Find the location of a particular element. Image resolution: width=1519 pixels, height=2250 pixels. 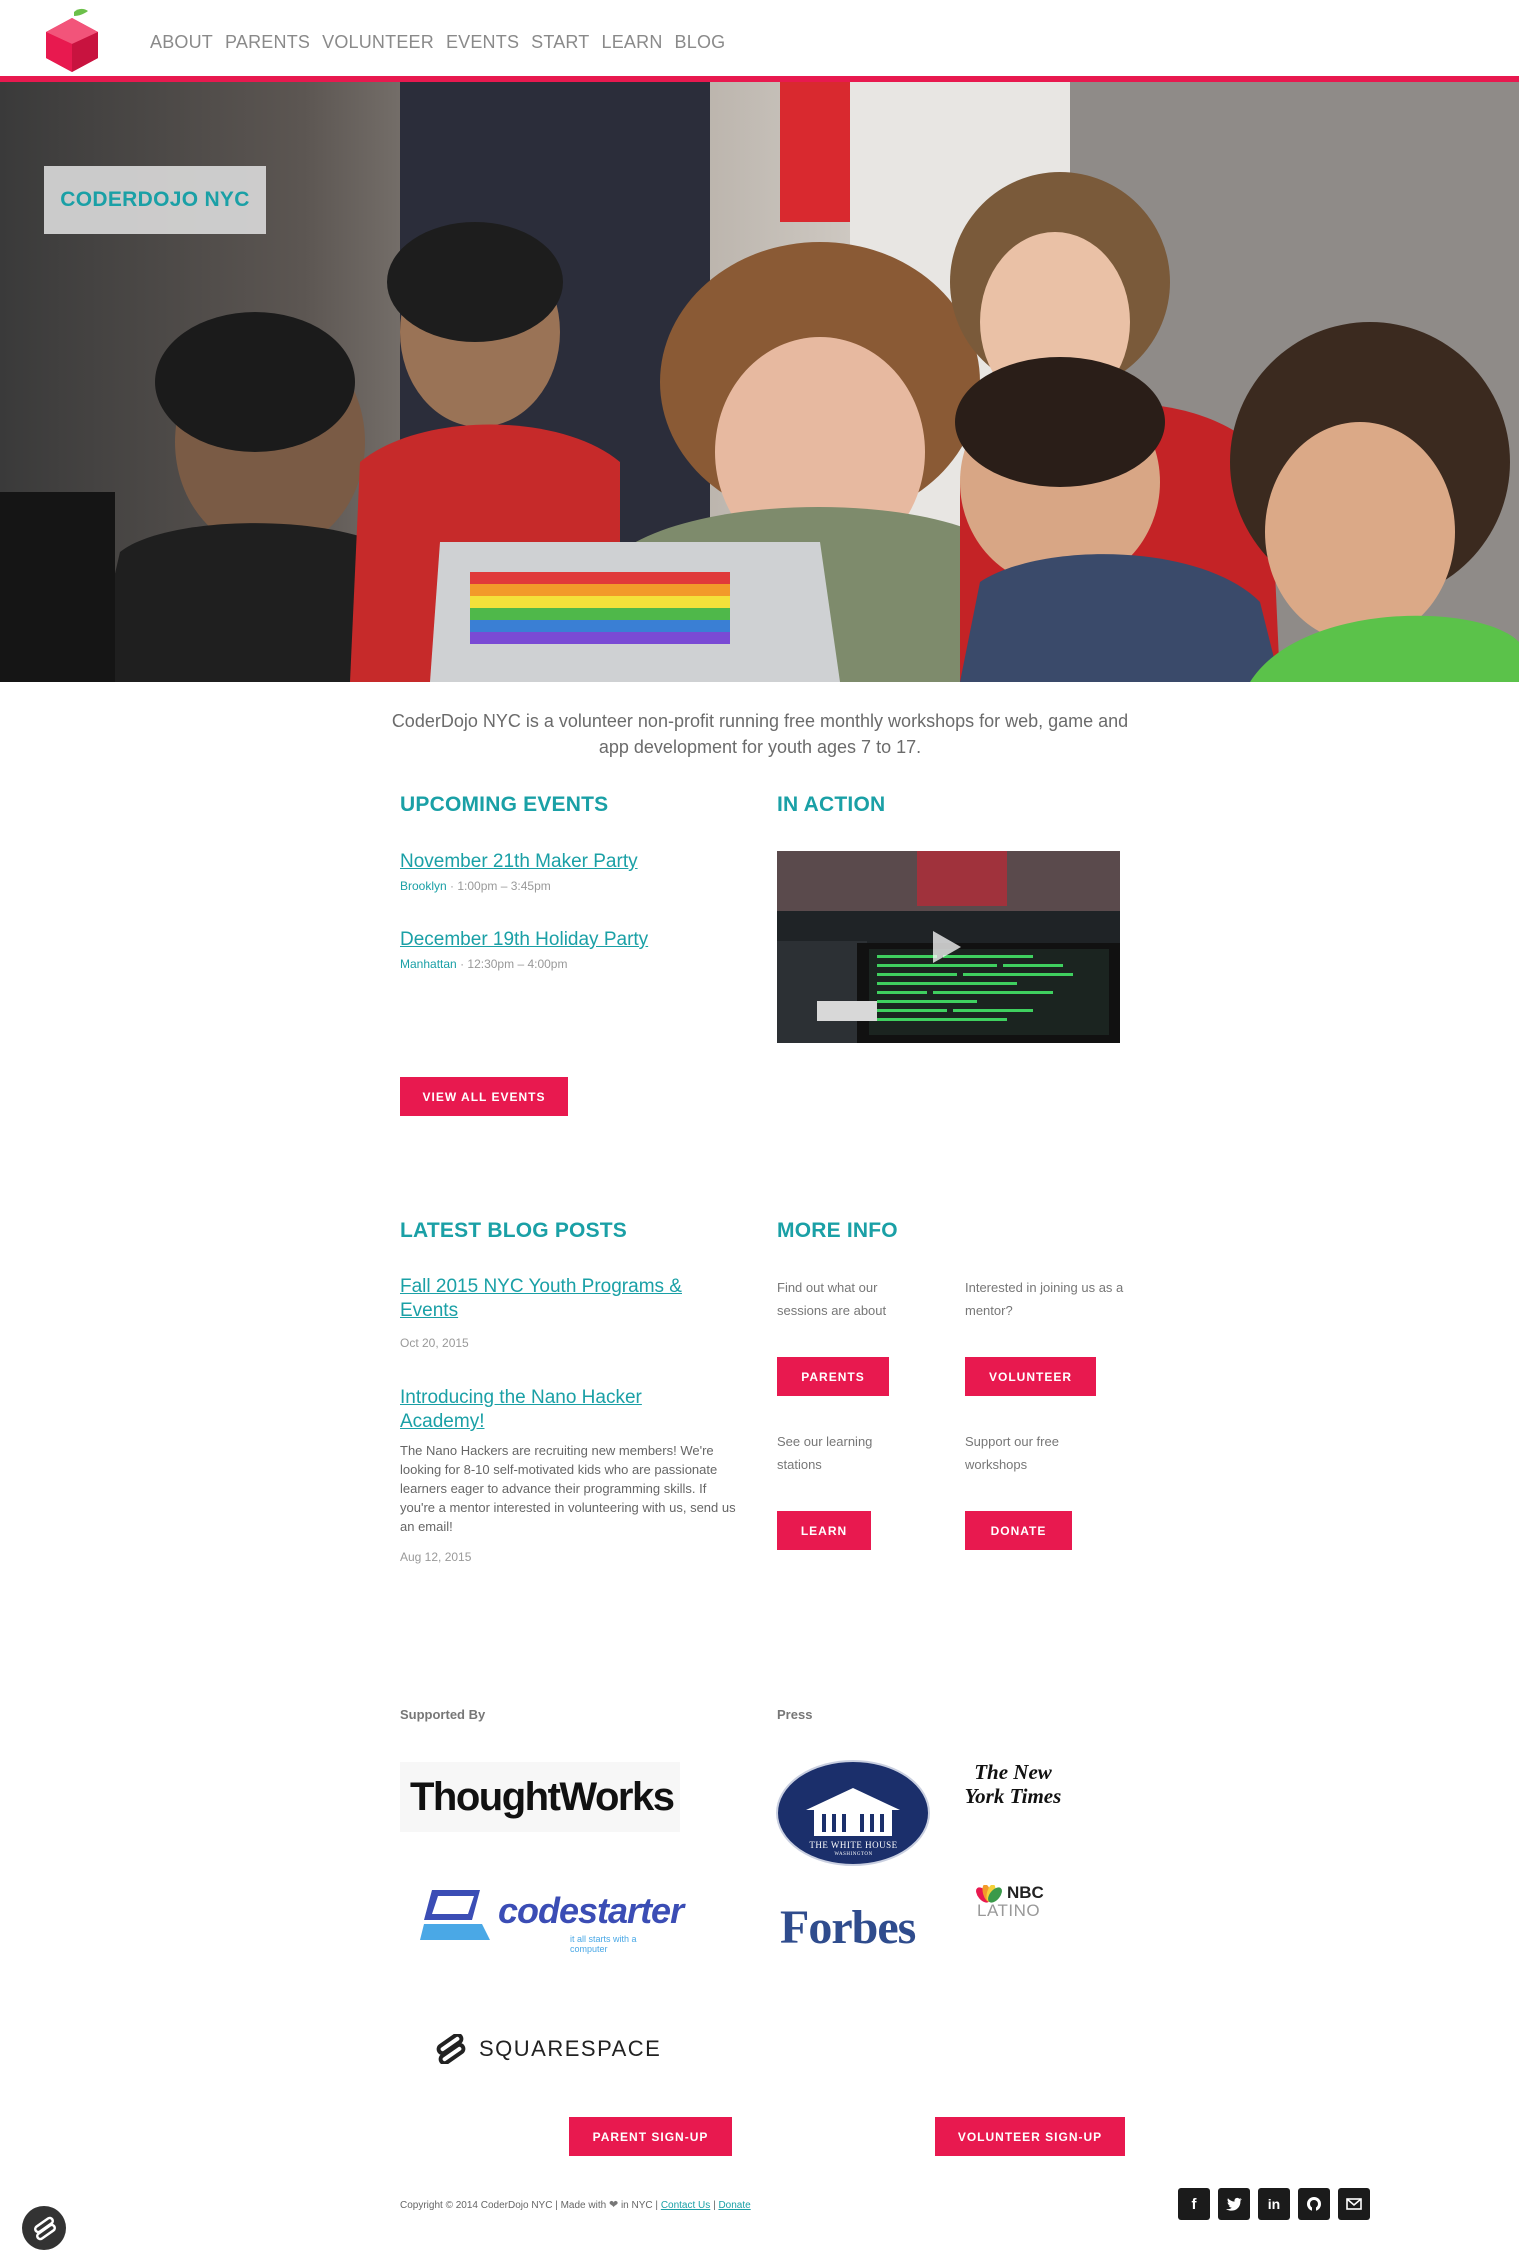

nbc-latino-logo: NBC LATINO is located at coordinates (1015, 1903).